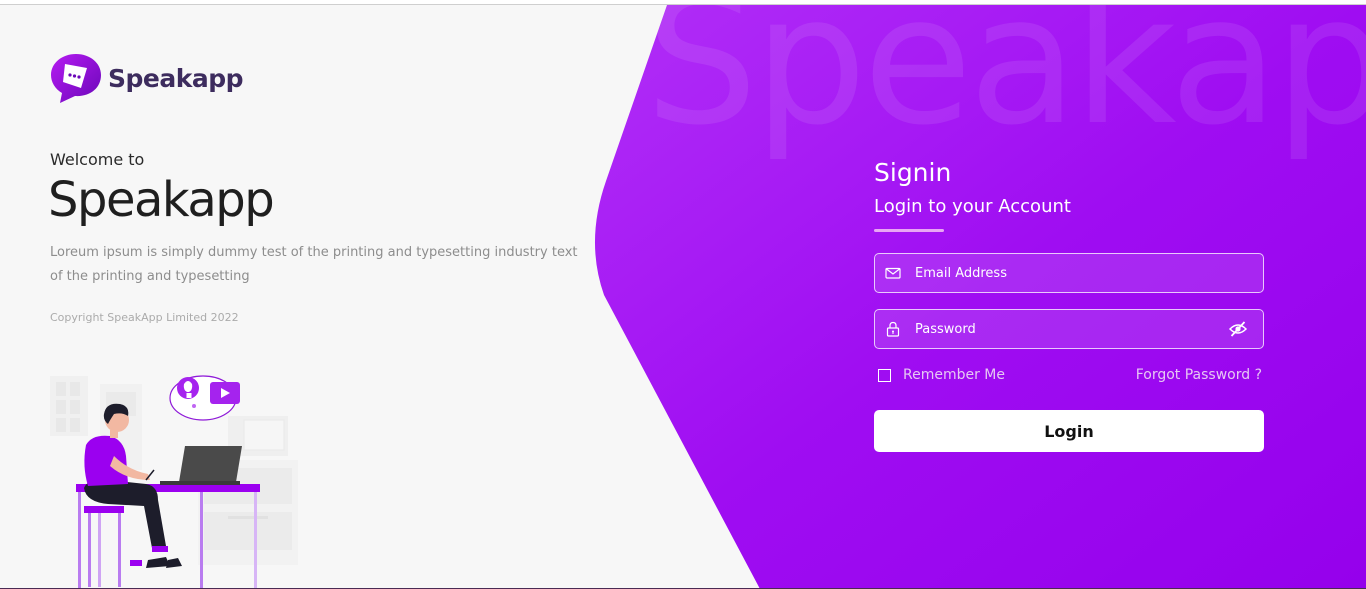  Describe the element at coordinates (176, 78) in the screenshot. I see `brand-name: Speakapp` at that location.